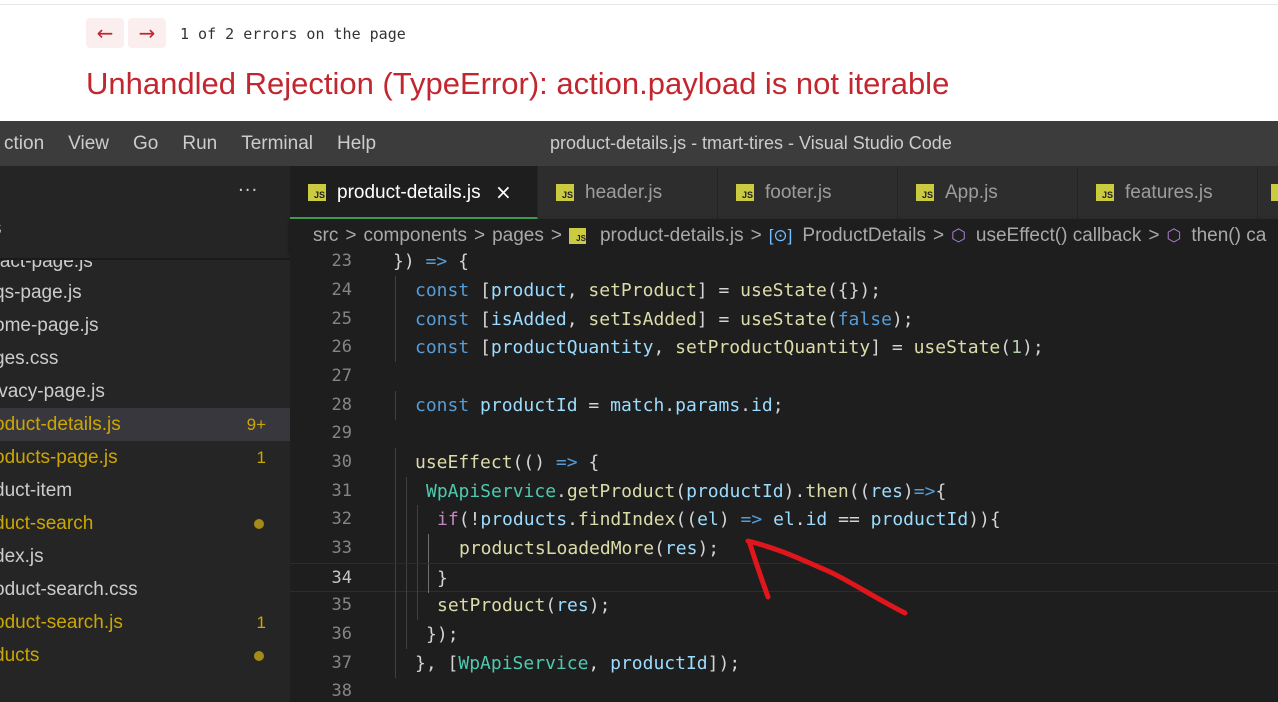 This screenshot has width=1278, height=702. I want to click on next-error-button: →, so click(147, 33).